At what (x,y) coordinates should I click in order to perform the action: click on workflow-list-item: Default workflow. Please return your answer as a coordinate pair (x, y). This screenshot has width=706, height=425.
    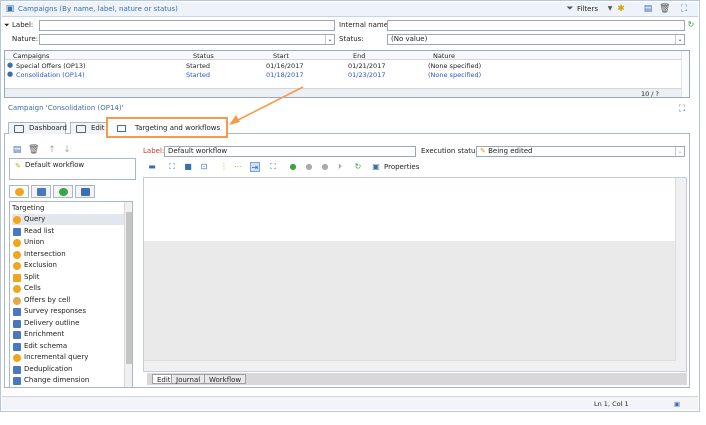
    Looking at the image, I should click on (54, 165).